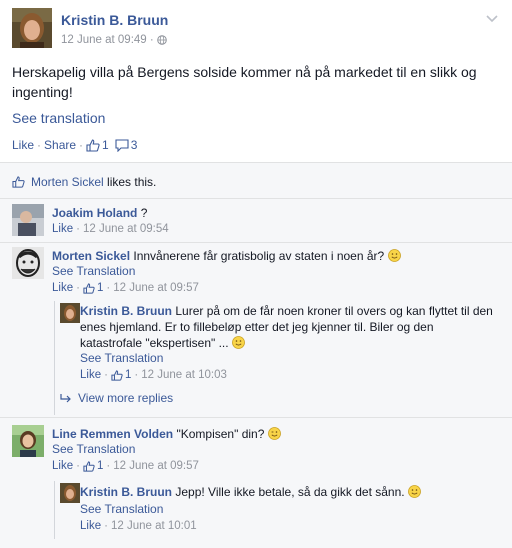 The width and height of the screenshot is (512, 548). Describe the element at coordinates (184, 375) in the screenshot. I see `reply-timestamp: 12 June at 10:03` at that location.